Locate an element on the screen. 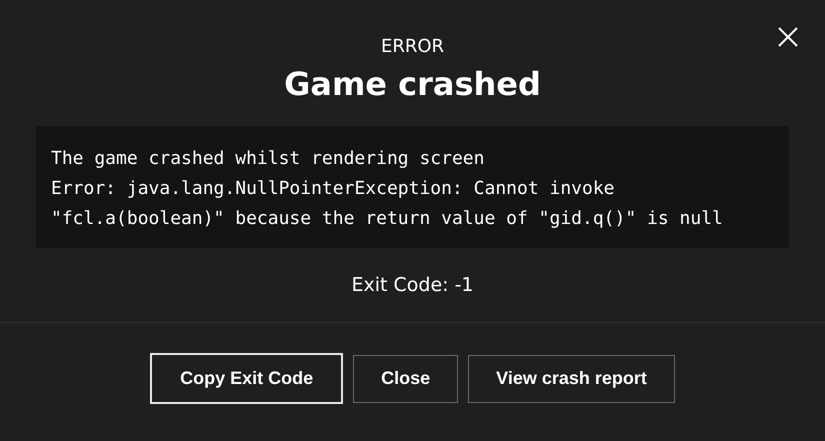 Image resolution: width=825 pixels, height=441 pixels. dialog-button: Close is located at coordinates (405, 378).